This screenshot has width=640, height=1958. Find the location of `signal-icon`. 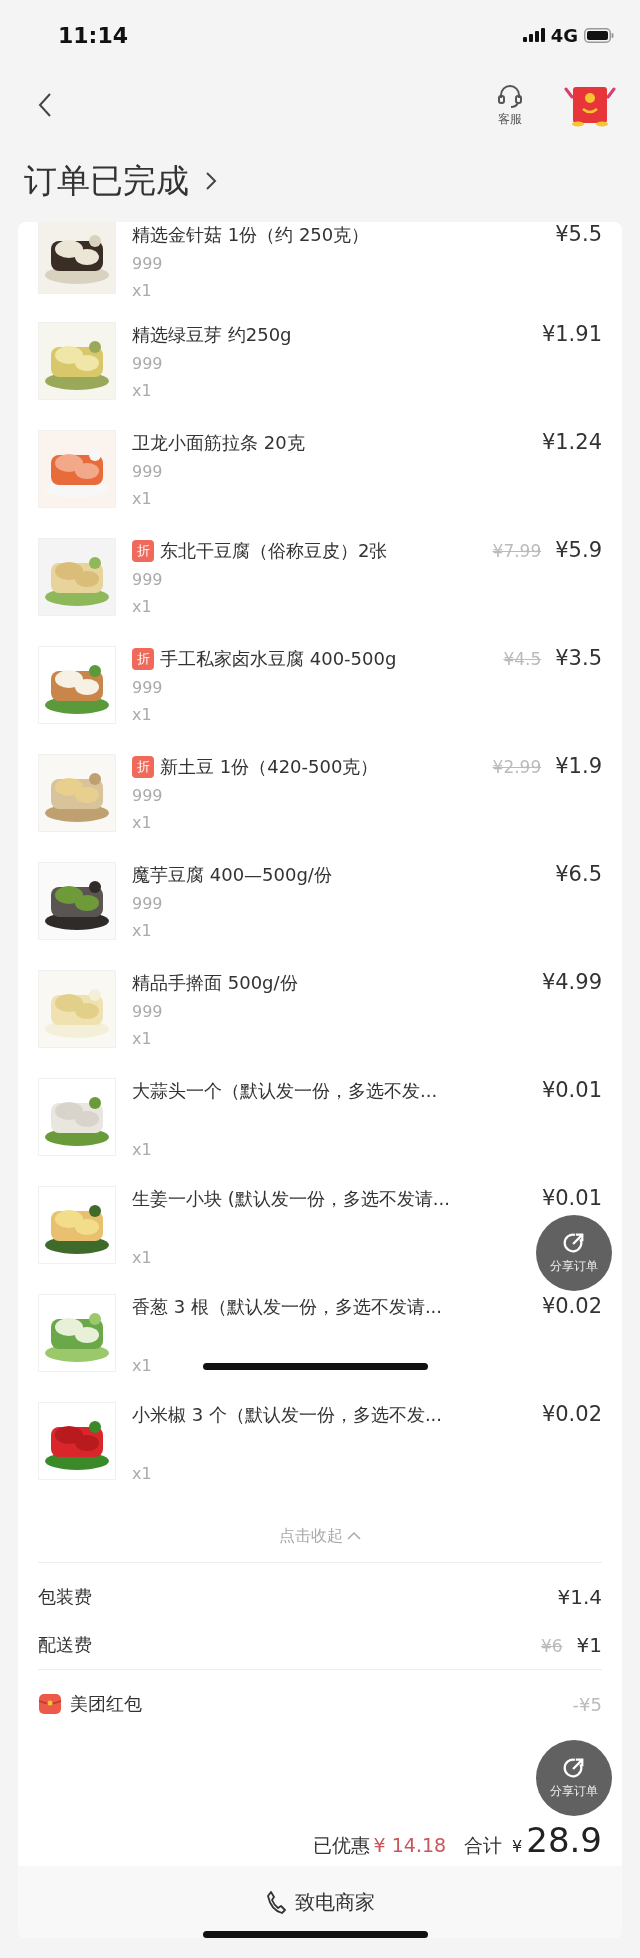

signal-icon is located at coordinates (533, 35).